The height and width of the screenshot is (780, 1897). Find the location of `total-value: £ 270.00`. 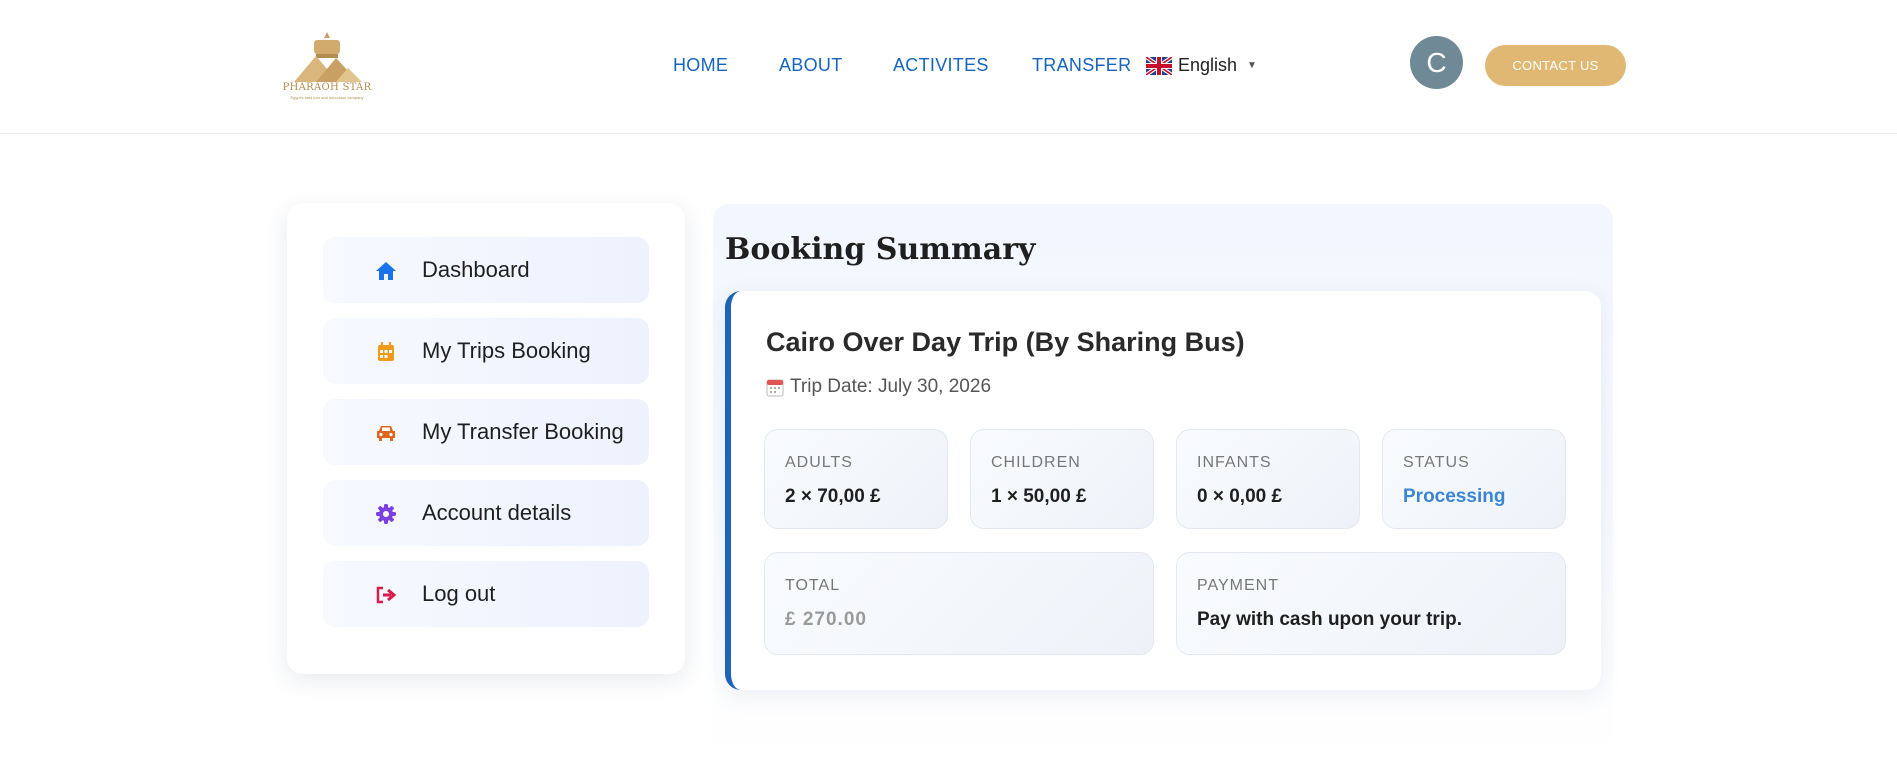

total-value: £ 270.00 is located at coordinates (826, 619).